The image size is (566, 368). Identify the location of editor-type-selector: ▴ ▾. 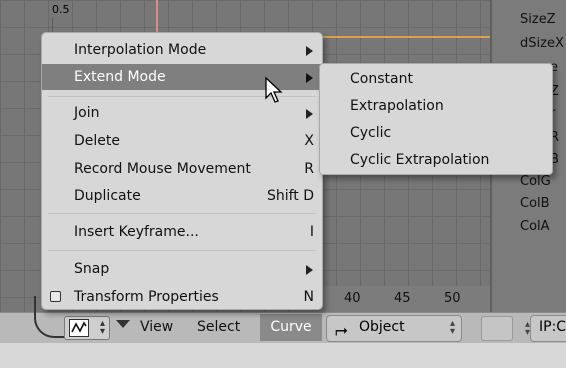
(87, 328).